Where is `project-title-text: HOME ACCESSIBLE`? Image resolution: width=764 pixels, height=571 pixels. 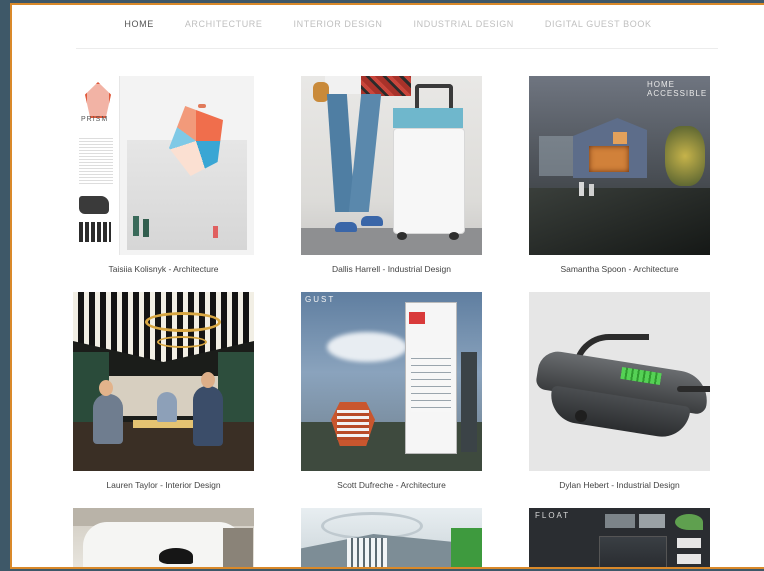 project-title-text: HOME ACCESSIBLE is located at coordinates (677, 89).